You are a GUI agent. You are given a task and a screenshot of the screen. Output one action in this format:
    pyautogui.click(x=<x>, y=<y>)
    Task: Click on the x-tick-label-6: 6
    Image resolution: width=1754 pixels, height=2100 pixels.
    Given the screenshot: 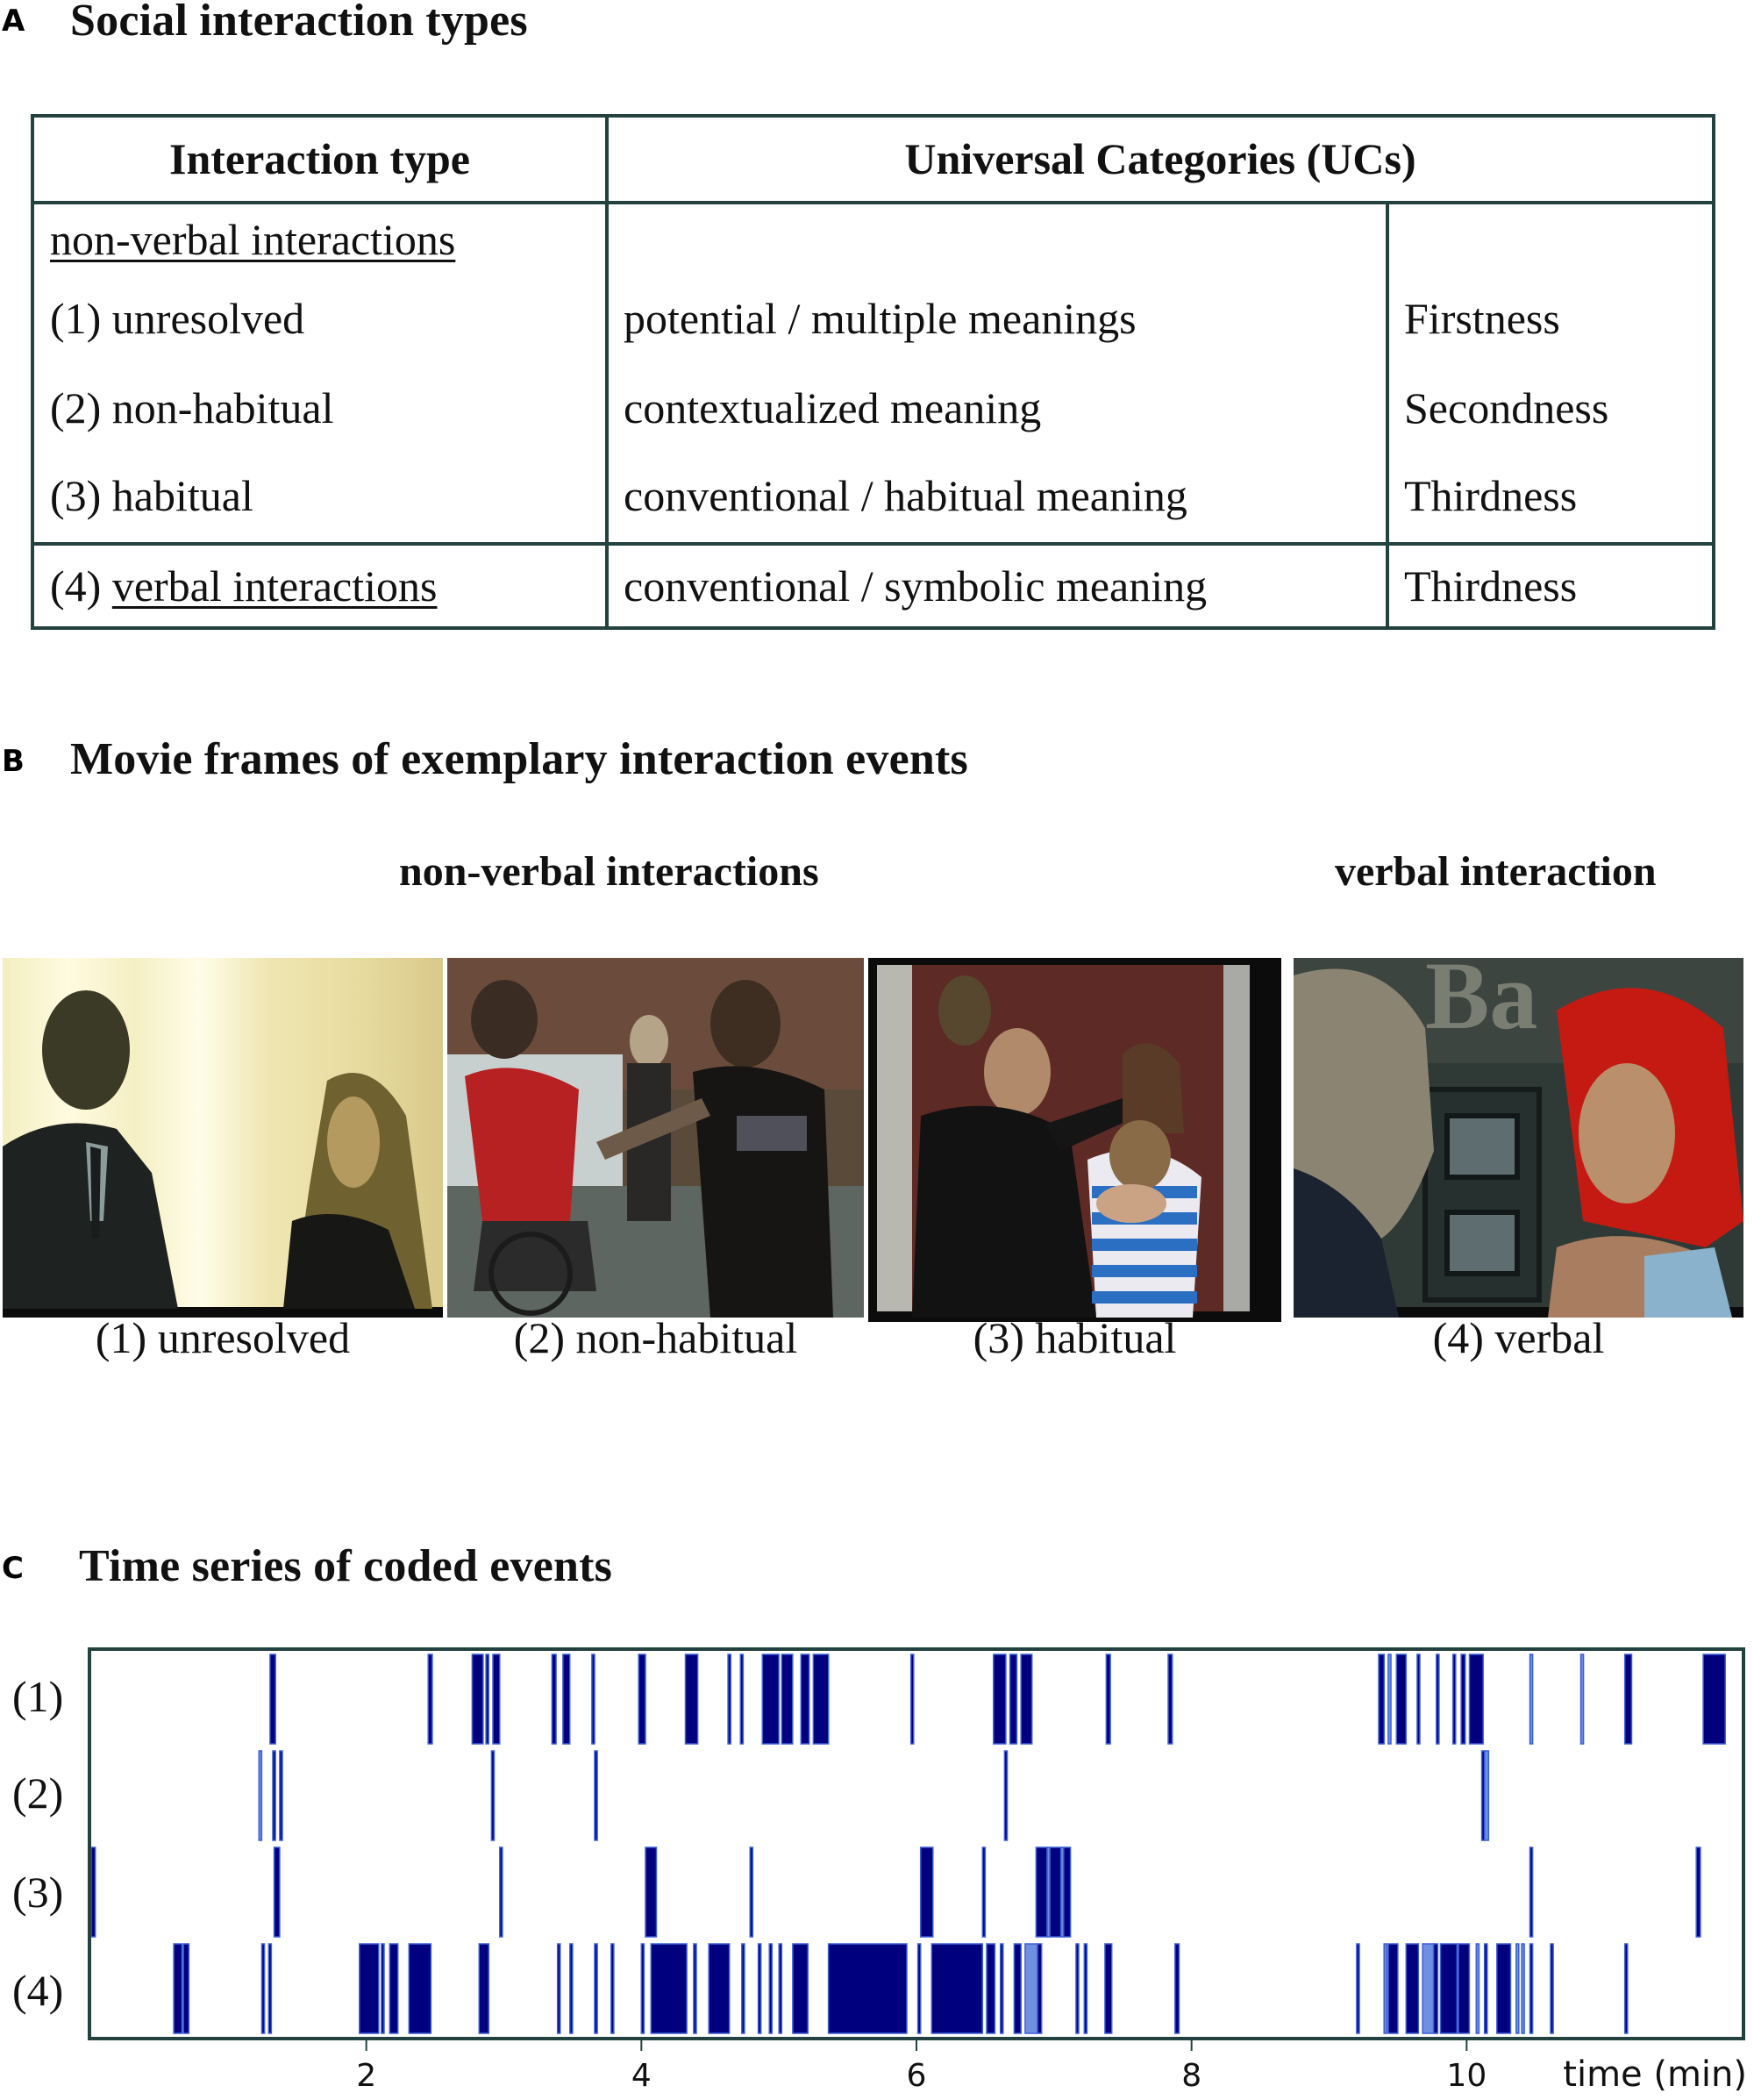 What is the action you would take?
    pyautogui.click(x=917, y=2076)
    